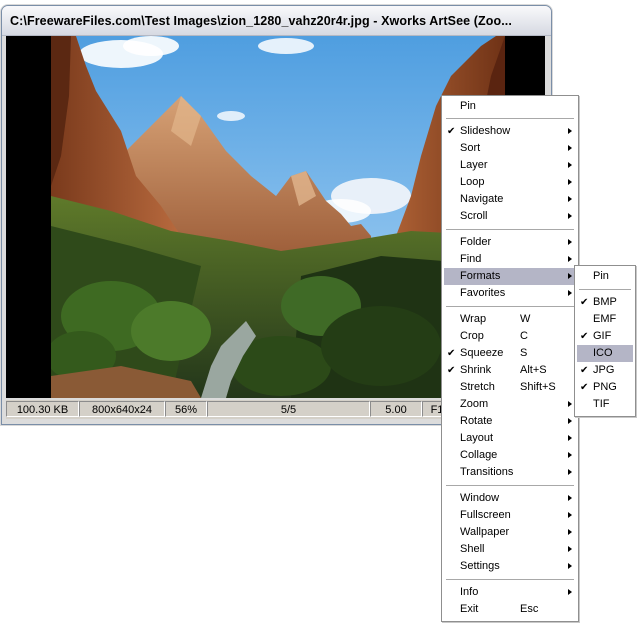 The width and height of the screenshot is (638, 626). What do you see at coordinates (480, 566) in the screenshot?
I see `menu-item-label: Settings` at bounding box center [480, 566].